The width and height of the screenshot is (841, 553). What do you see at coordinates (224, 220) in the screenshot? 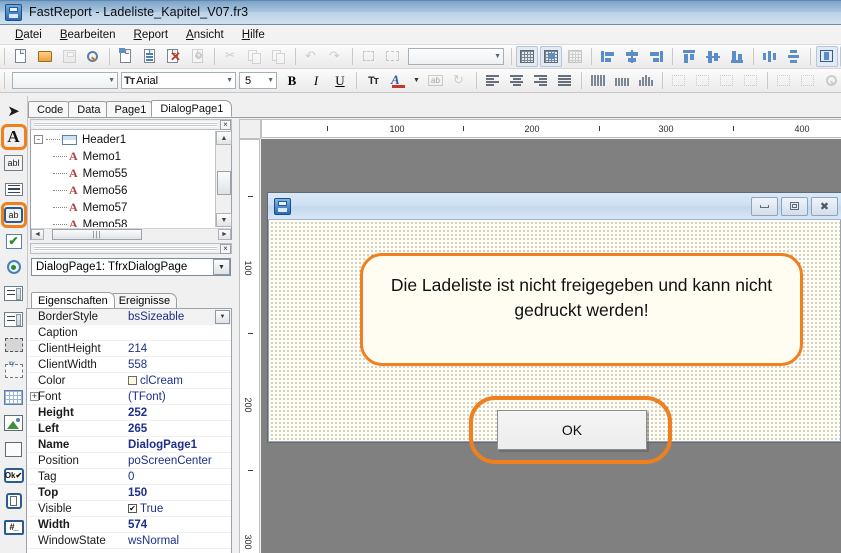
I see `scroll-down-button: ▼` at bounding box center [224, 220].